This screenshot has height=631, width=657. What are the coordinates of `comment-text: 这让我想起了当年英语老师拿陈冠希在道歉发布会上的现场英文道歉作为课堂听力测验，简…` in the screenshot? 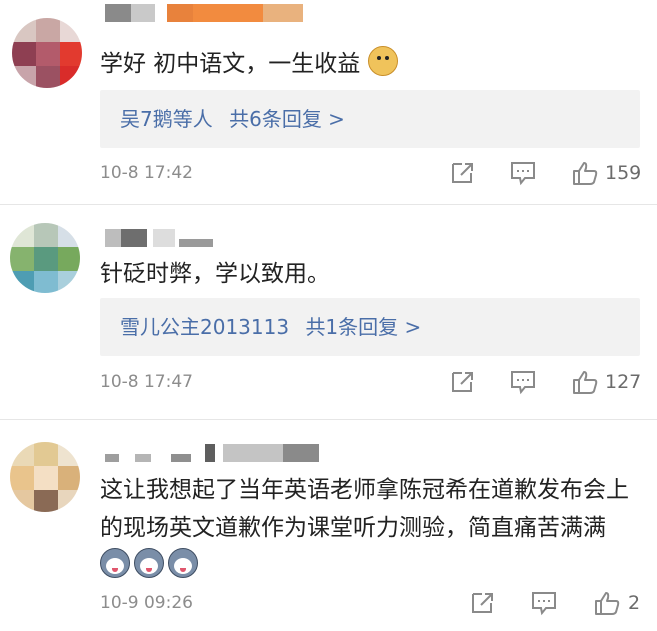 It's located at (366, 528).